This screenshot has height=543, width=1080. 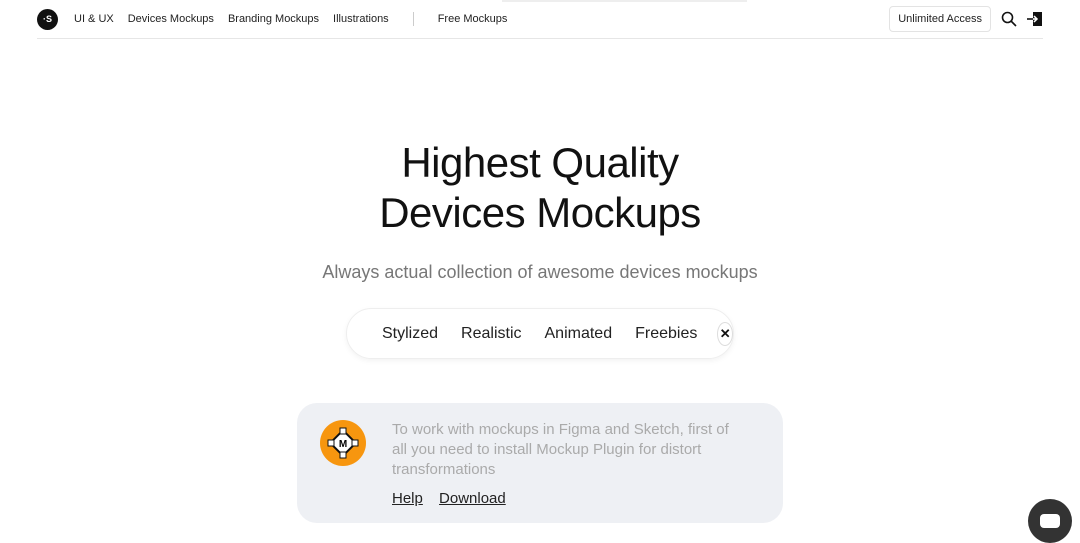 I want to click on nav-branding-mockups: Branding Mockups, so click(x=273, y=19).